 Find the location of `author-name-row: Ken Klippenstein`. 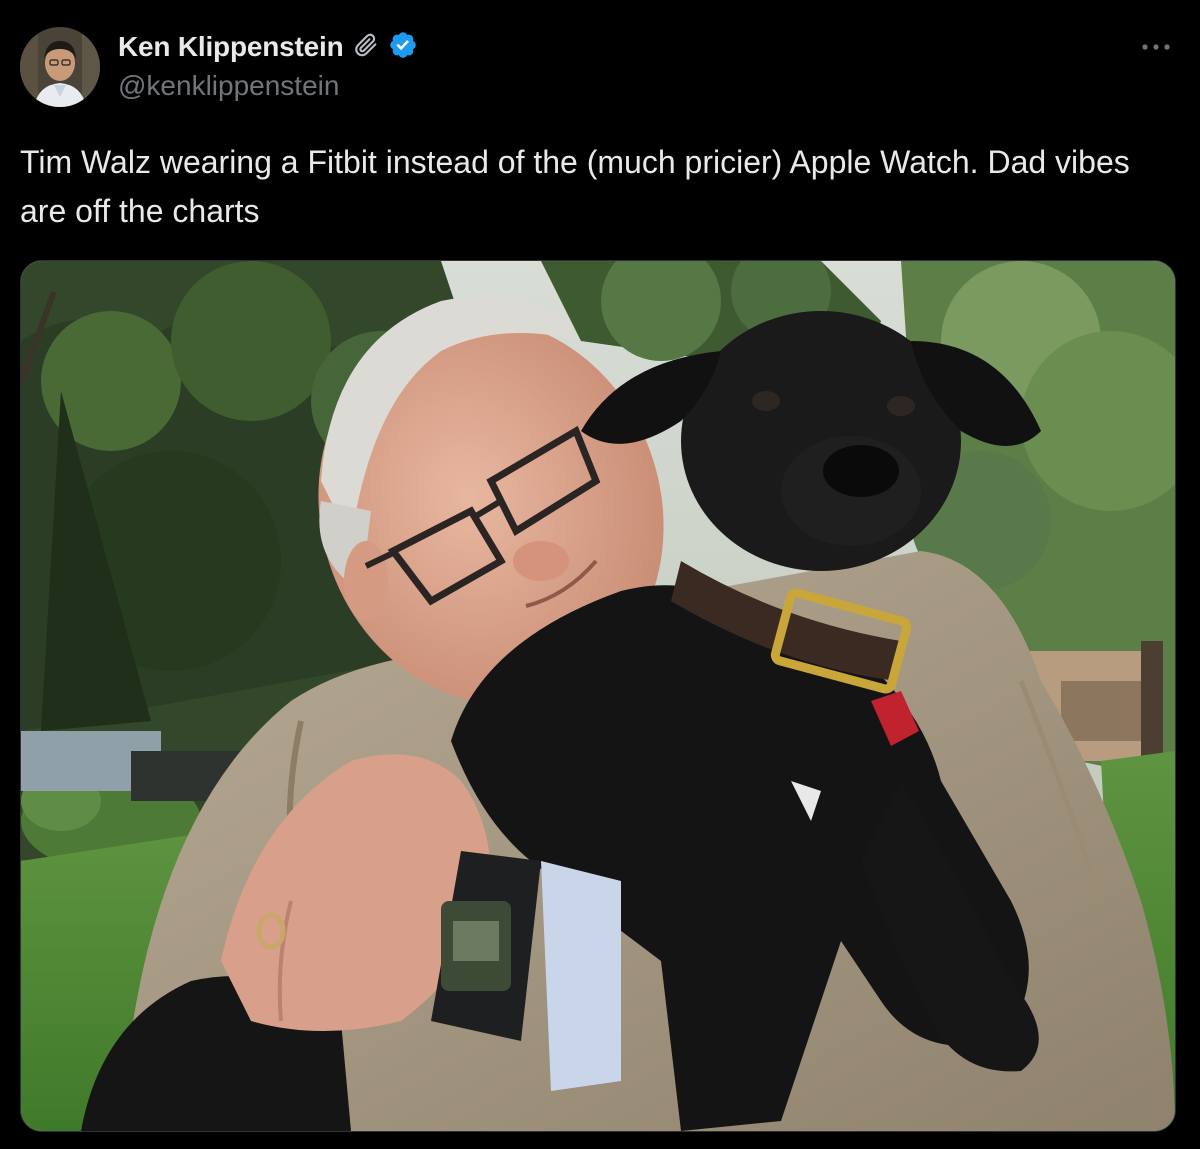

author-name-row: Ken Klippenstein is located at coordinates (268, 47).